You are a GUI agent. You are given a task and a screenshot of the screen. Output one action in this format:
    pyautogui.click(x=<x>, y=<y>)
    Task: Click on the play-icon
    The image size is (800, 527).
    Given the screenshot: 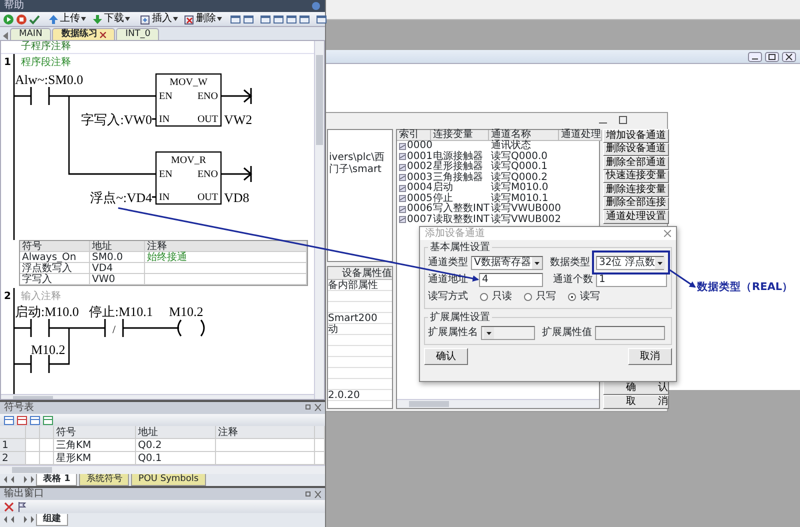 What is the action you would take?
    pyautogui.click(x=8, y=19)
    